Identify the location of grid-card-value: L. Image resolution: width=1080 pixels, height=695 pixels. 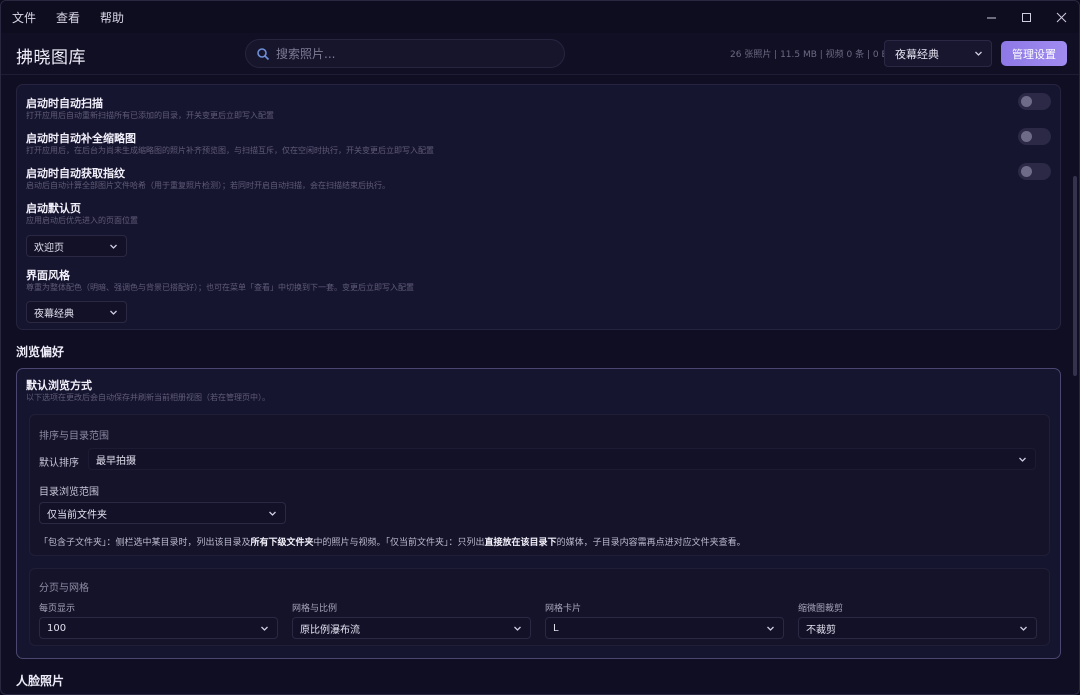
(556, 628).